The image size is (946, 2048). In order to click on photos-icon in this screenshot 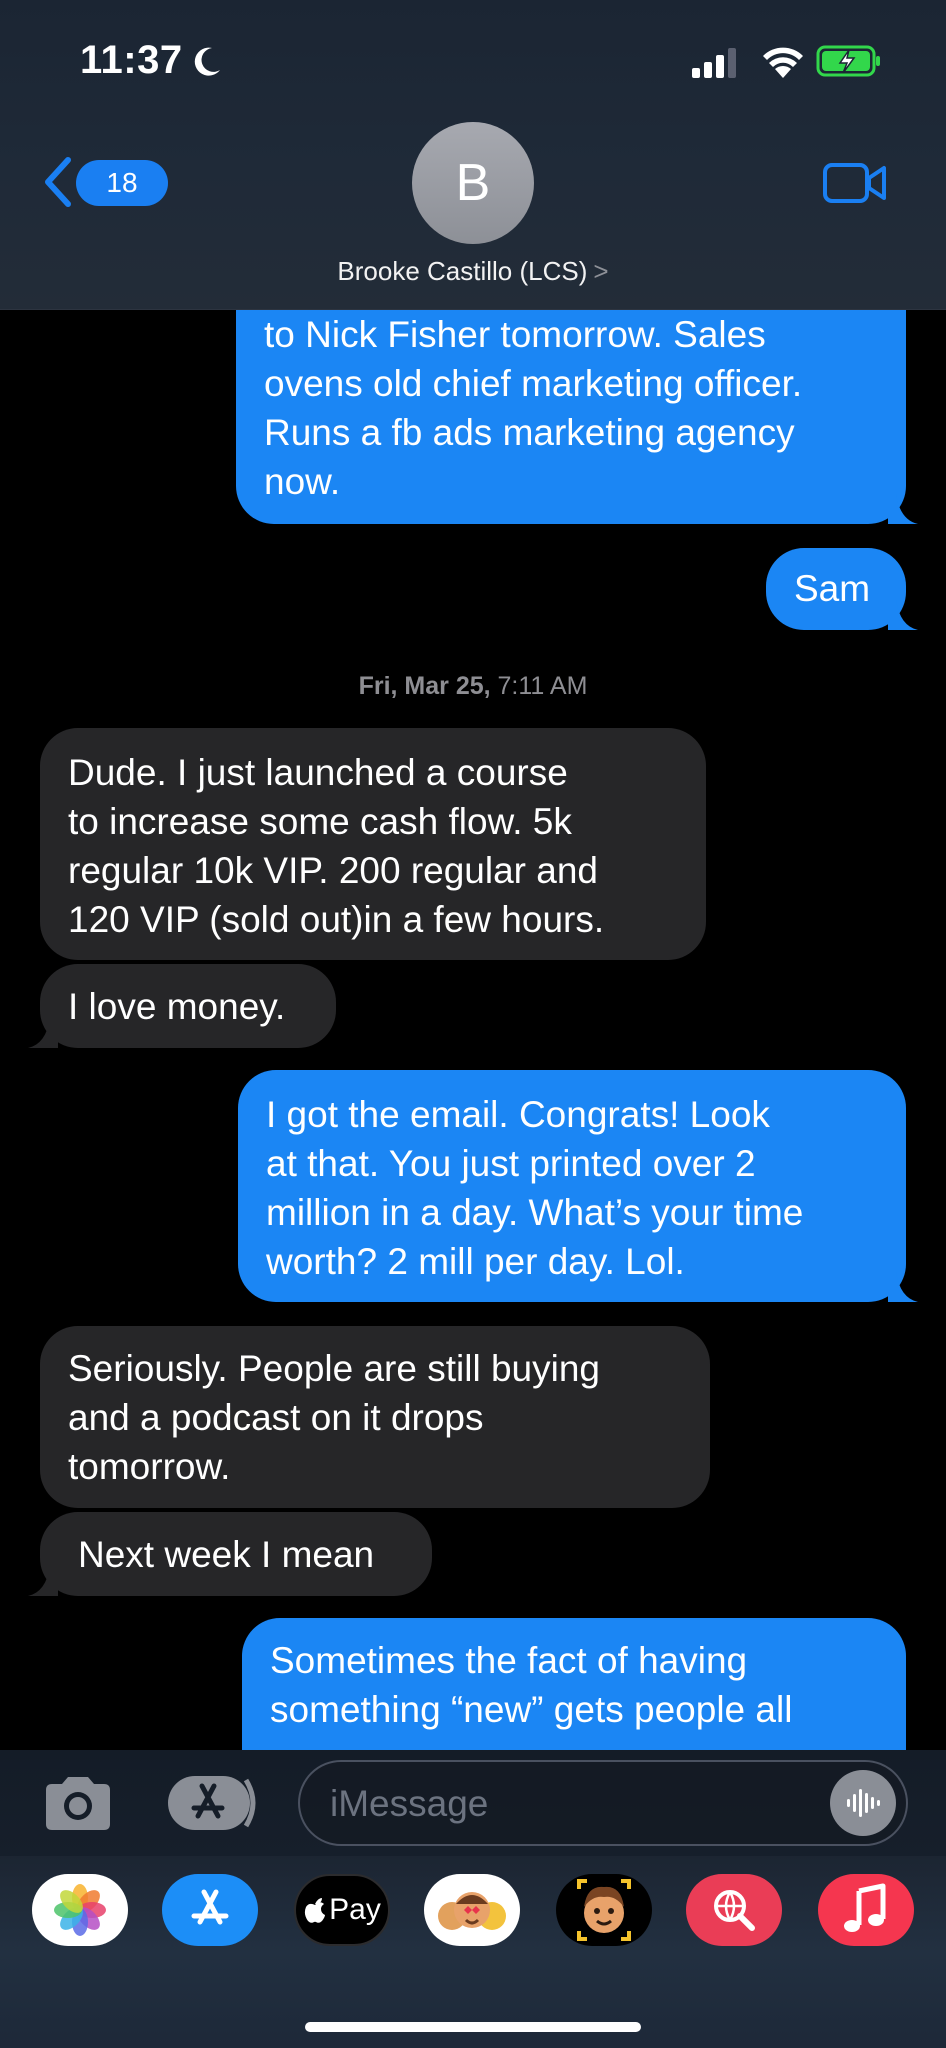, I will do `click(80, 1910)`.